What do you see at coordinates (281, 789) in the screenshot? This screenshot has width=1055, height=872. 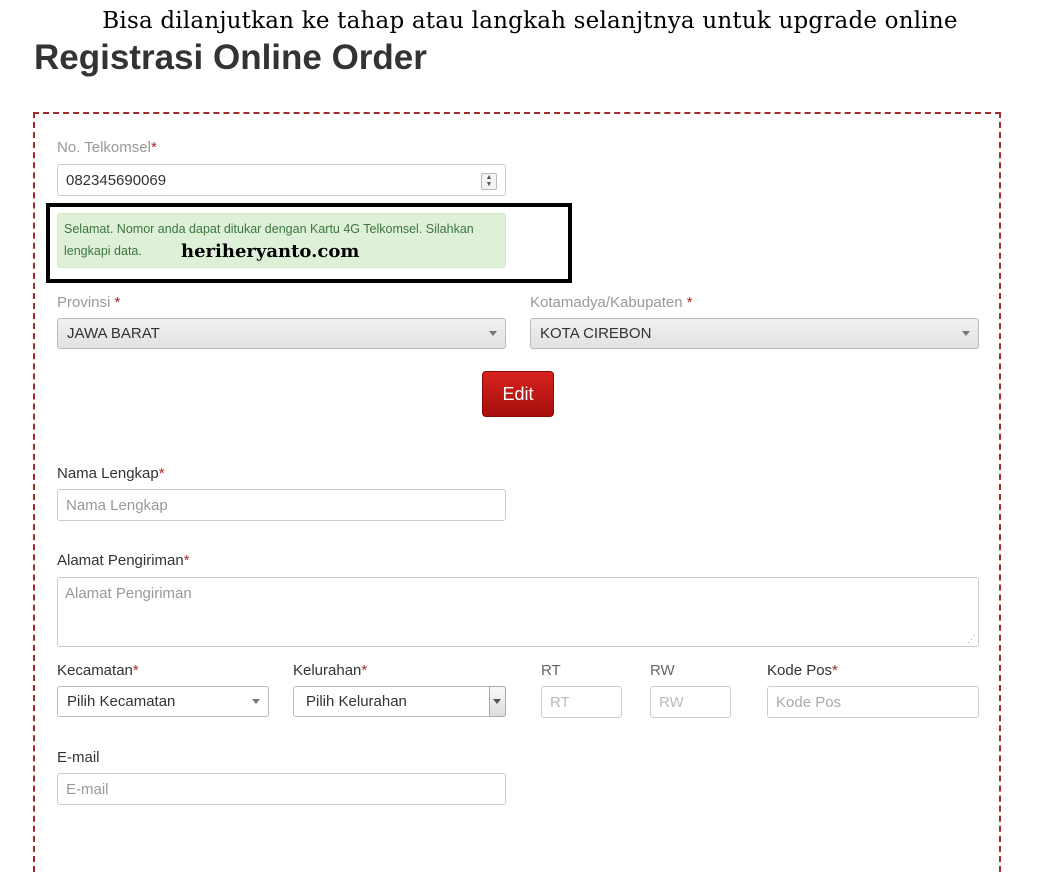 I see `email-input: E-mail` at bounding box center [281, 789].